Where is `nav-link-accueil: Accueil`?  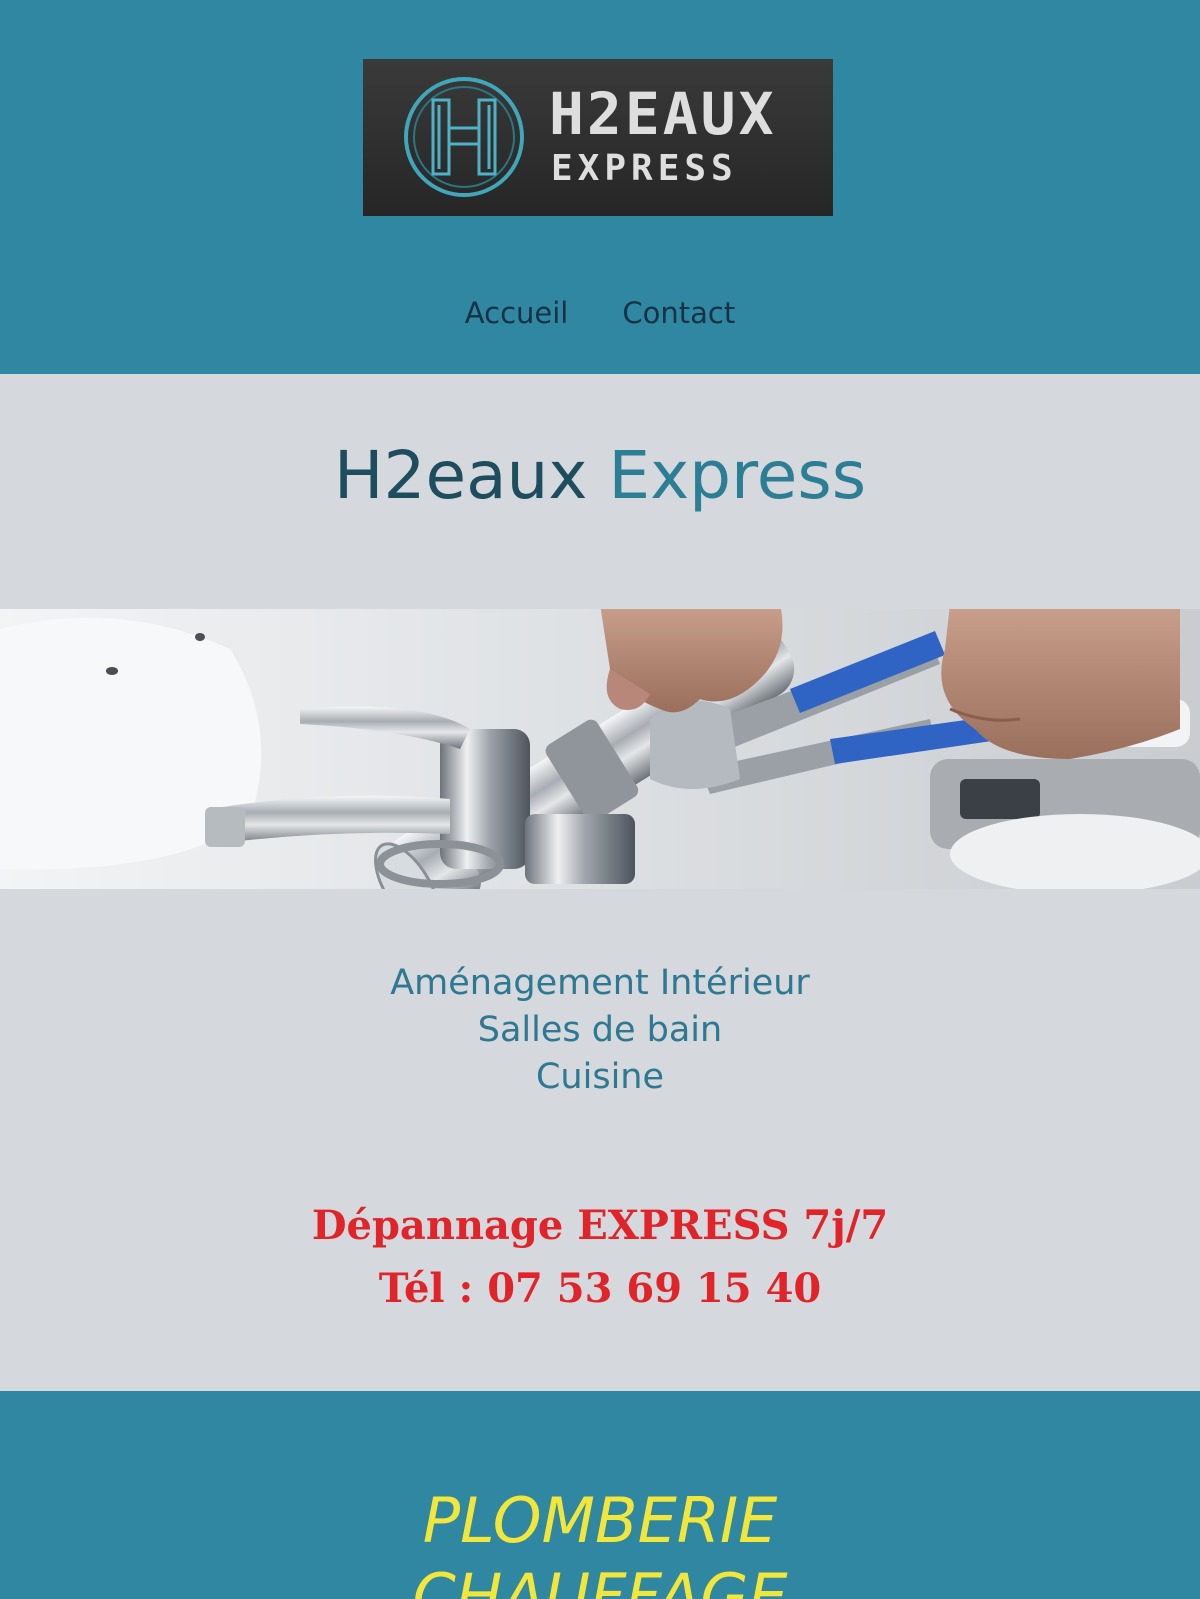
nav-link-accueil: Accueil is located at coordinates (517, 313).